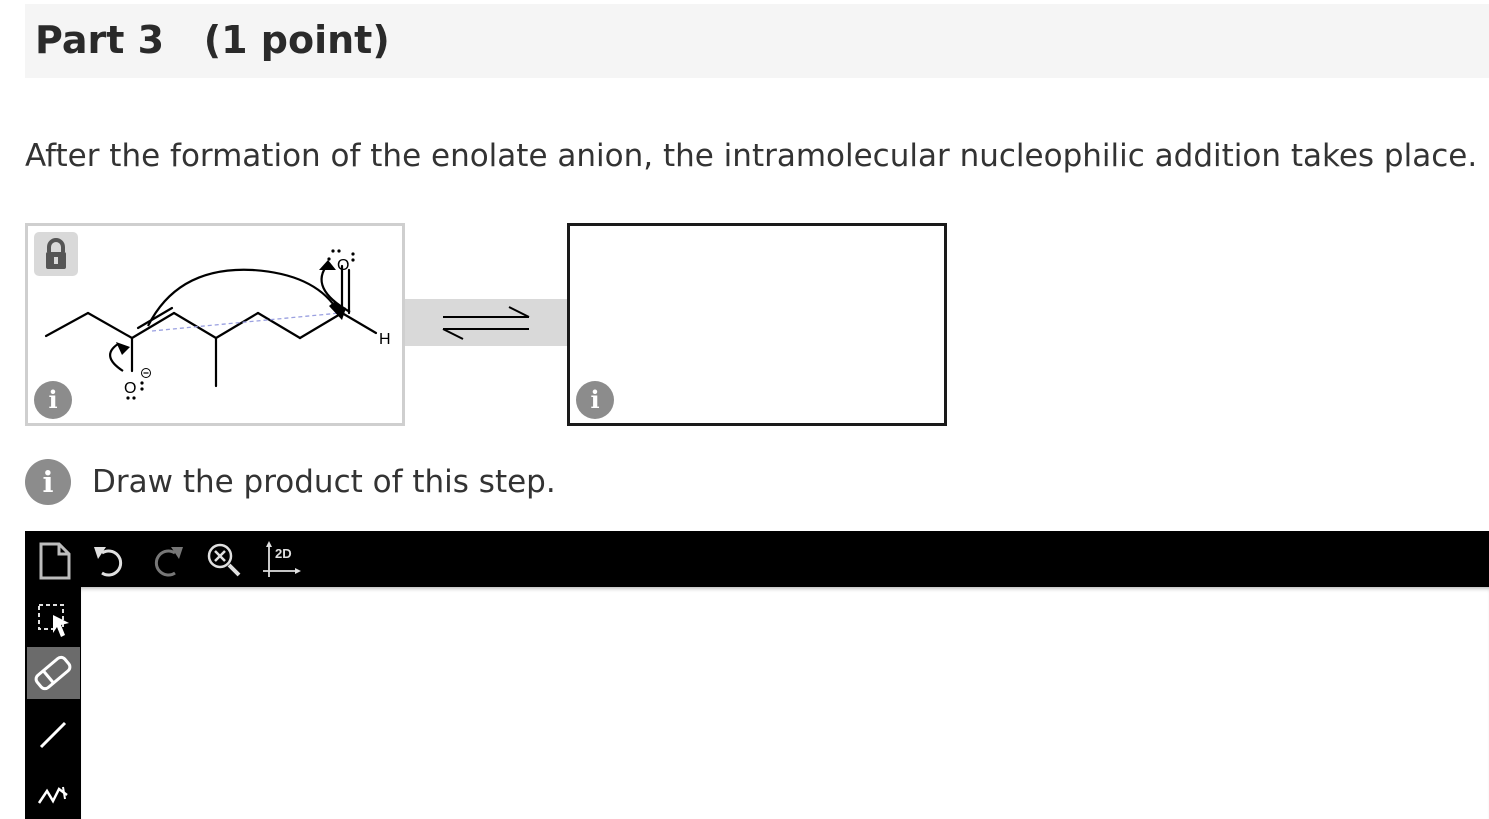  What do you see at coordinates (48, 482) in the screenshot?
I see `instruction-info-icon: i` at bounding box center [48, 482].